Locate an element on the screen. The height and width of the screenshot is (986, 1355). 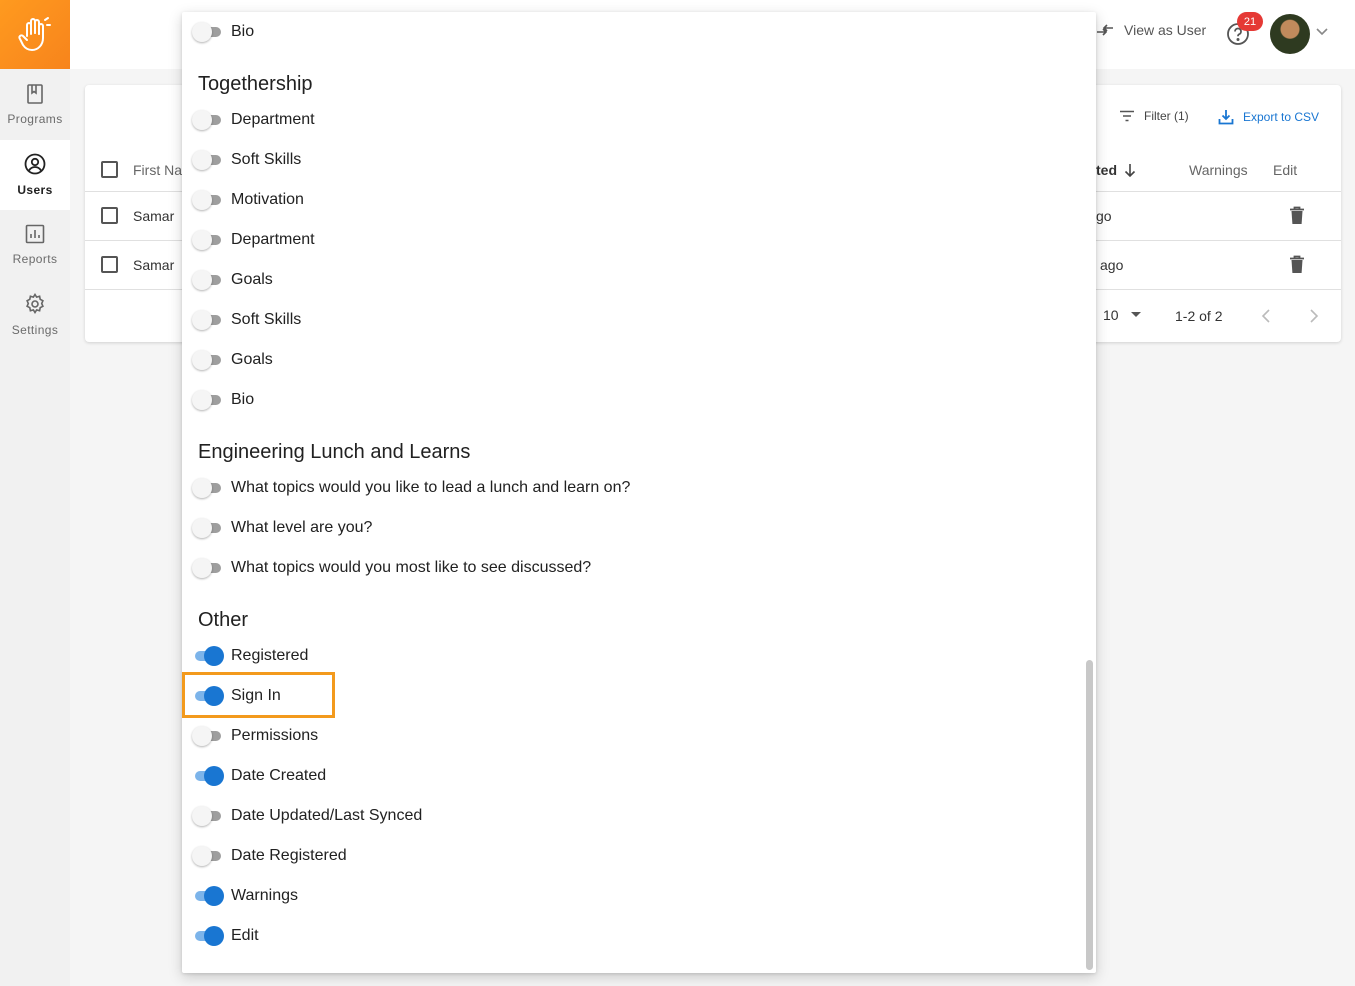
row-date-created: ago is located at coordinates (1112, 265).